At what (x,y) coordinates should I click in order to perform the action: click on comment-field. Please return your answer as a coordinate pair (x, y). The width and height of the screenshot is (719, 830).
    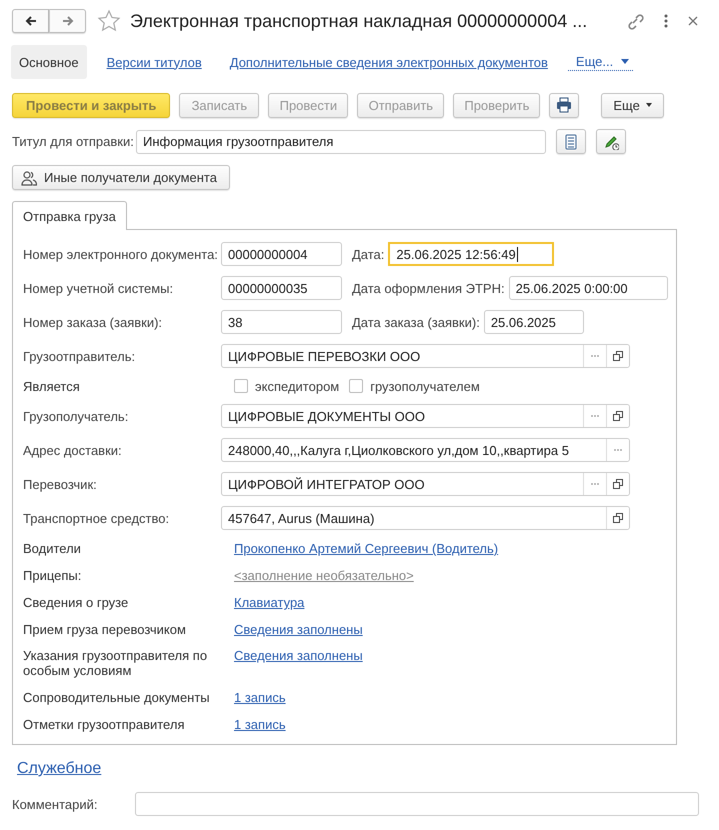
    Looking at the image, I should click on (417, 804).